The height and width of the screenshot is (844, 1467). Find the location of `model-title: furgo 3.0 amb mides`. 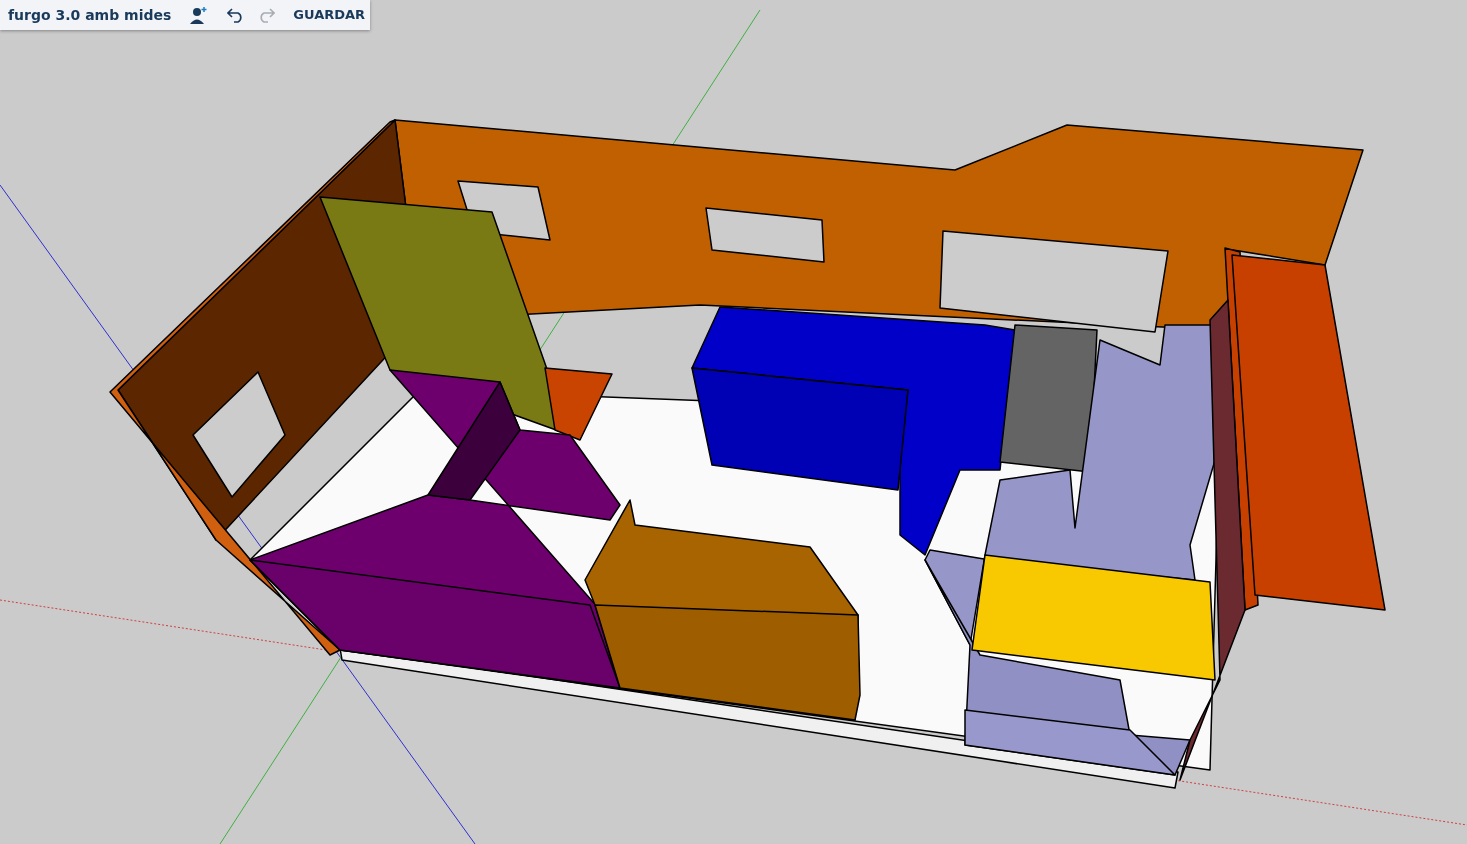

model-title: furgo 3.0 amb mides is located at coordinates (90, 15).